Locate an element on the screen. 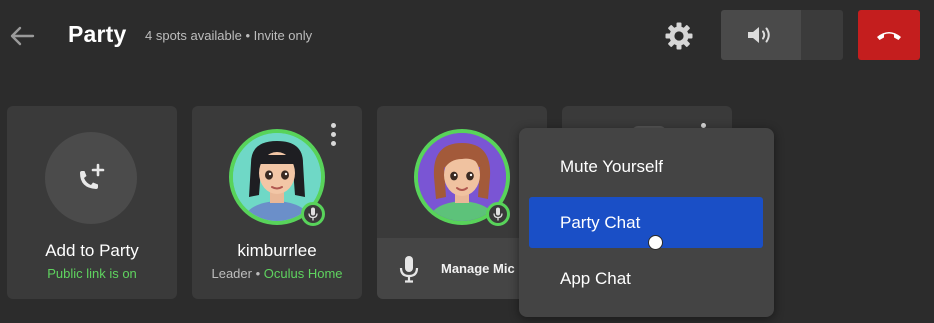 The height and width of the screenshot is (323, 934). add-to-party-card: Add to Party Public link is on is located at coordinates (92, 202).